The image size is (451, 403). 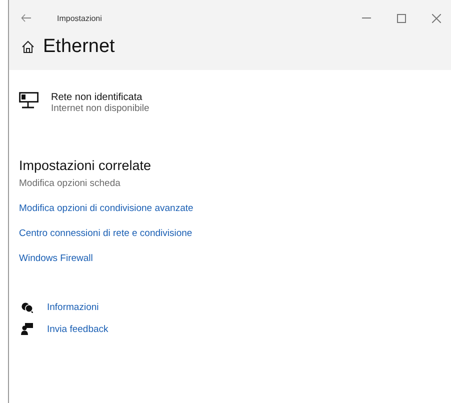 I want to click on home-icon, so click(x=28, y=47).